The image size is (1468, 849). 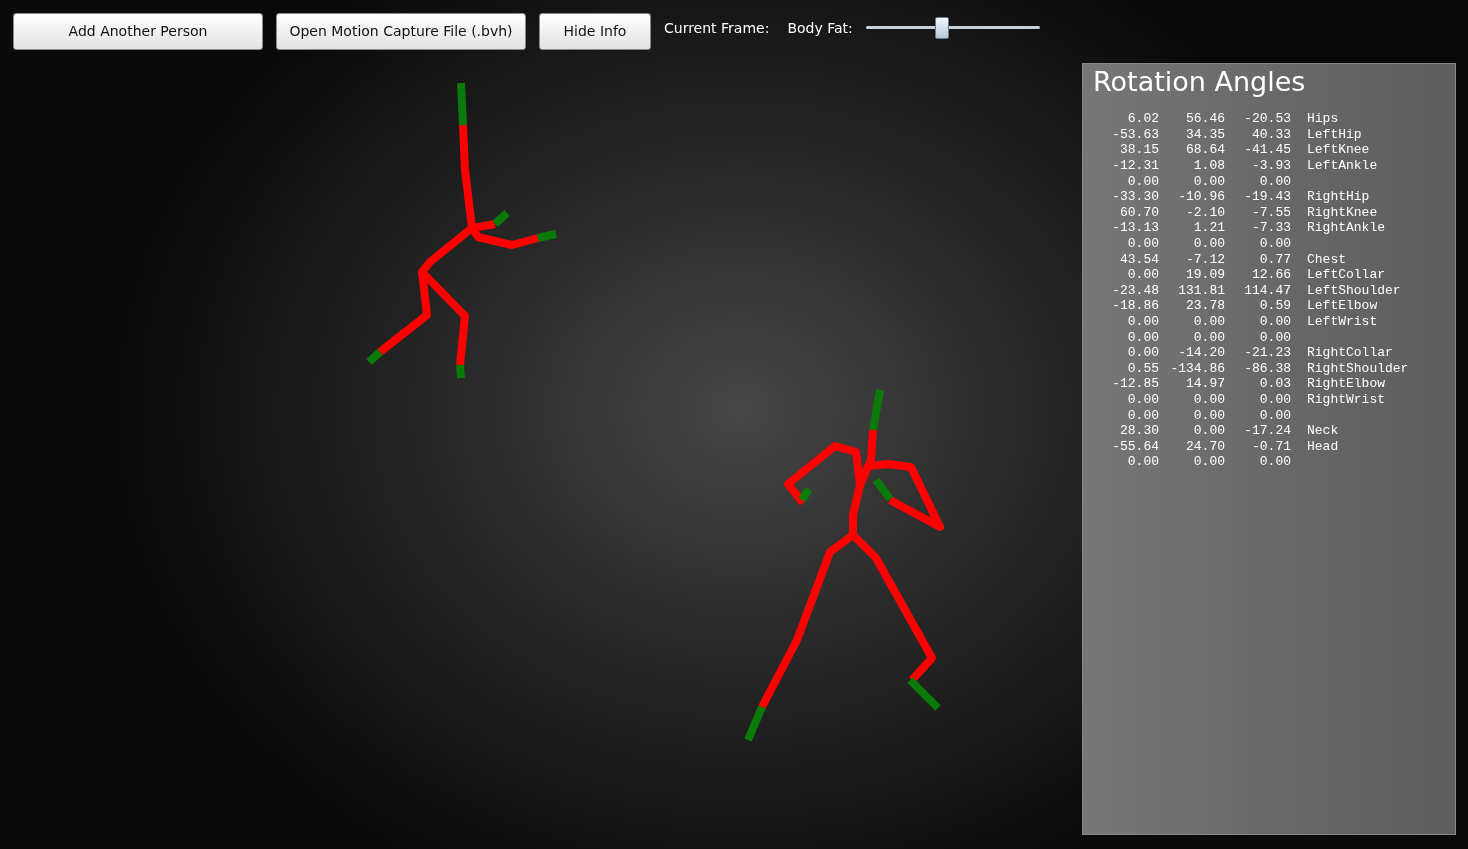 What do you see at coordinates (1135, 306) in the screenshot?
I see `angle-value: -18.86` at bounding box center [1135, 306].